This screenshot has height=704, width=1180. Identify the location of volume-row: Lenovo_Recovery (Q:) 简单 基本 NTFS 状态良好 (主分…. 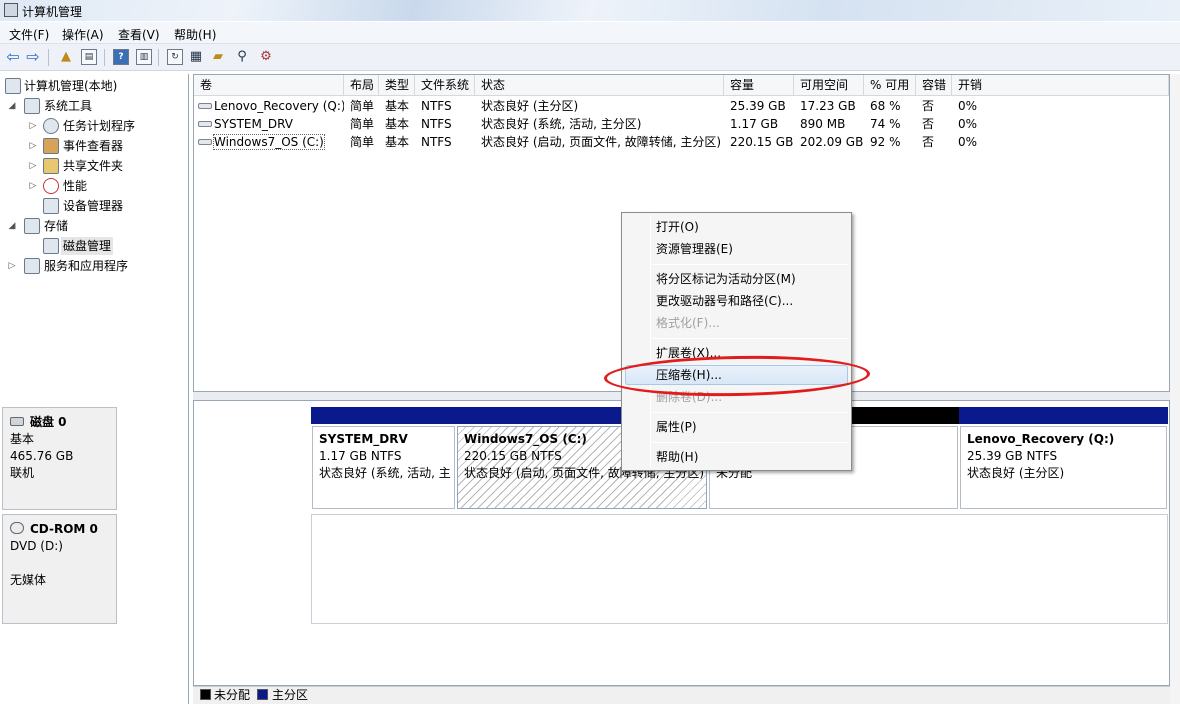
(681, 106).